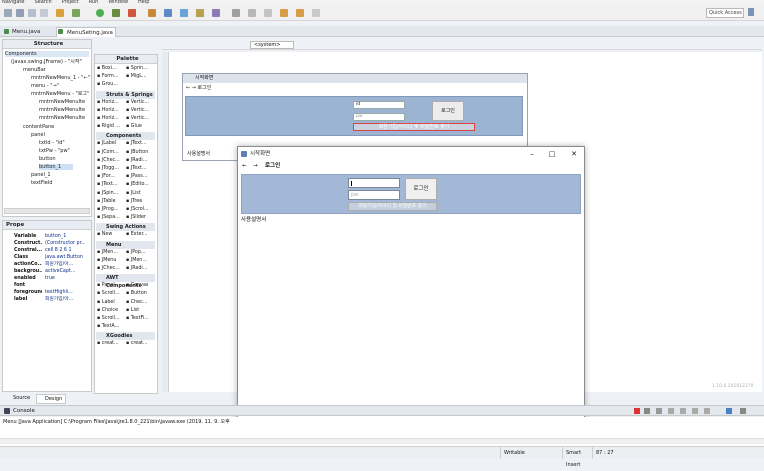 The image size is (764, 471). I want to click on new-class-icon, so click(184, 13).